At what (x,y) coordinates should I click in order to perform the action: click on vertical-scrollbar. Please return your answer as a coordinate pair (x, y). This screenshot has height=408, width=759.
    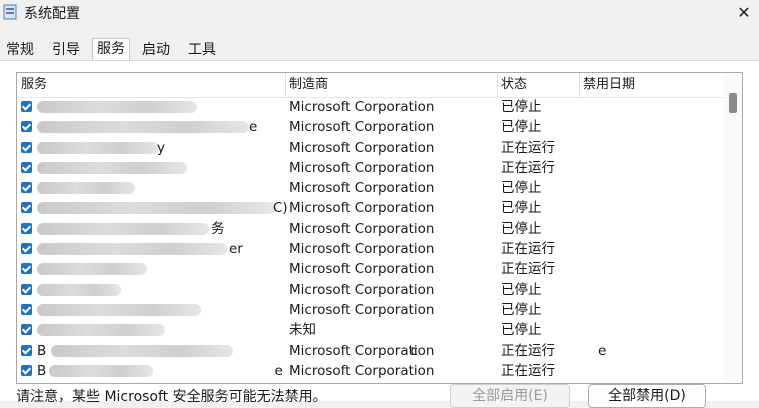
    Looking at the image, I should click on (733, 228).